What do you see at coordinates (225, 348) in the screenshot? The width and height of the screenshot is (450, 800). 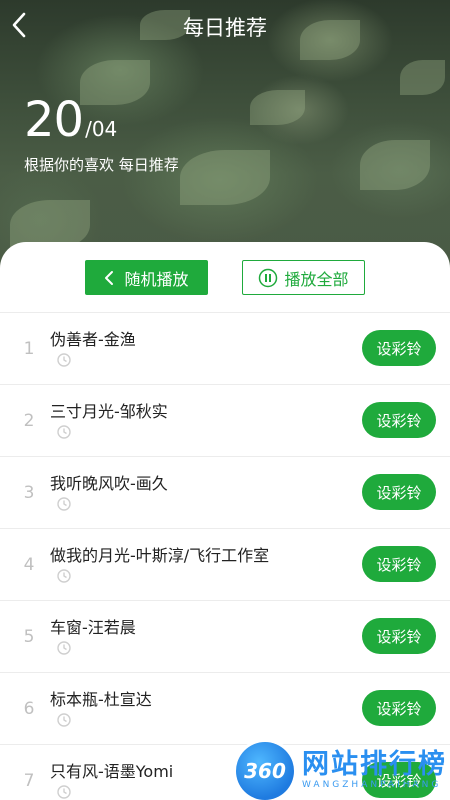 I see `song-row: 1 伪善者-金渔 设彩铃` at bounding box center [225, 348].